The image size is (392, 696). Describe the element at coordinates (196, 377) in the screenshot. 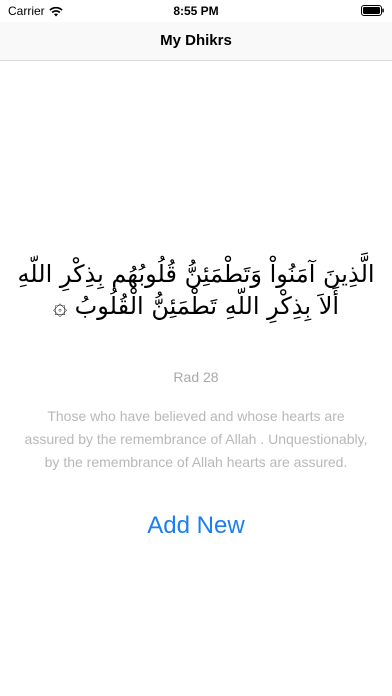

I see `dhikr-reference: Rad 28` at that location.